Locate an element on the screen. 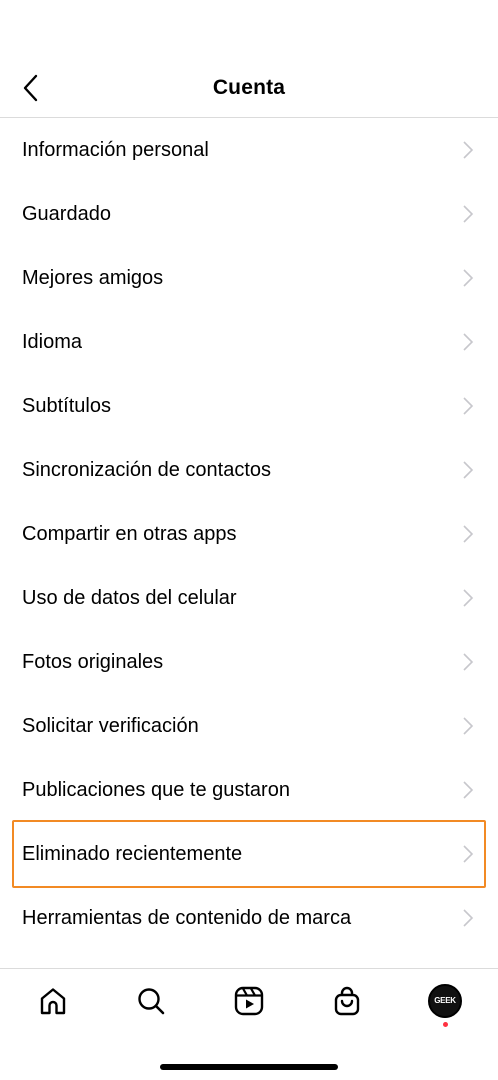 The image size is (498, 1080). tab-search is located at coordinates (151, 1001).